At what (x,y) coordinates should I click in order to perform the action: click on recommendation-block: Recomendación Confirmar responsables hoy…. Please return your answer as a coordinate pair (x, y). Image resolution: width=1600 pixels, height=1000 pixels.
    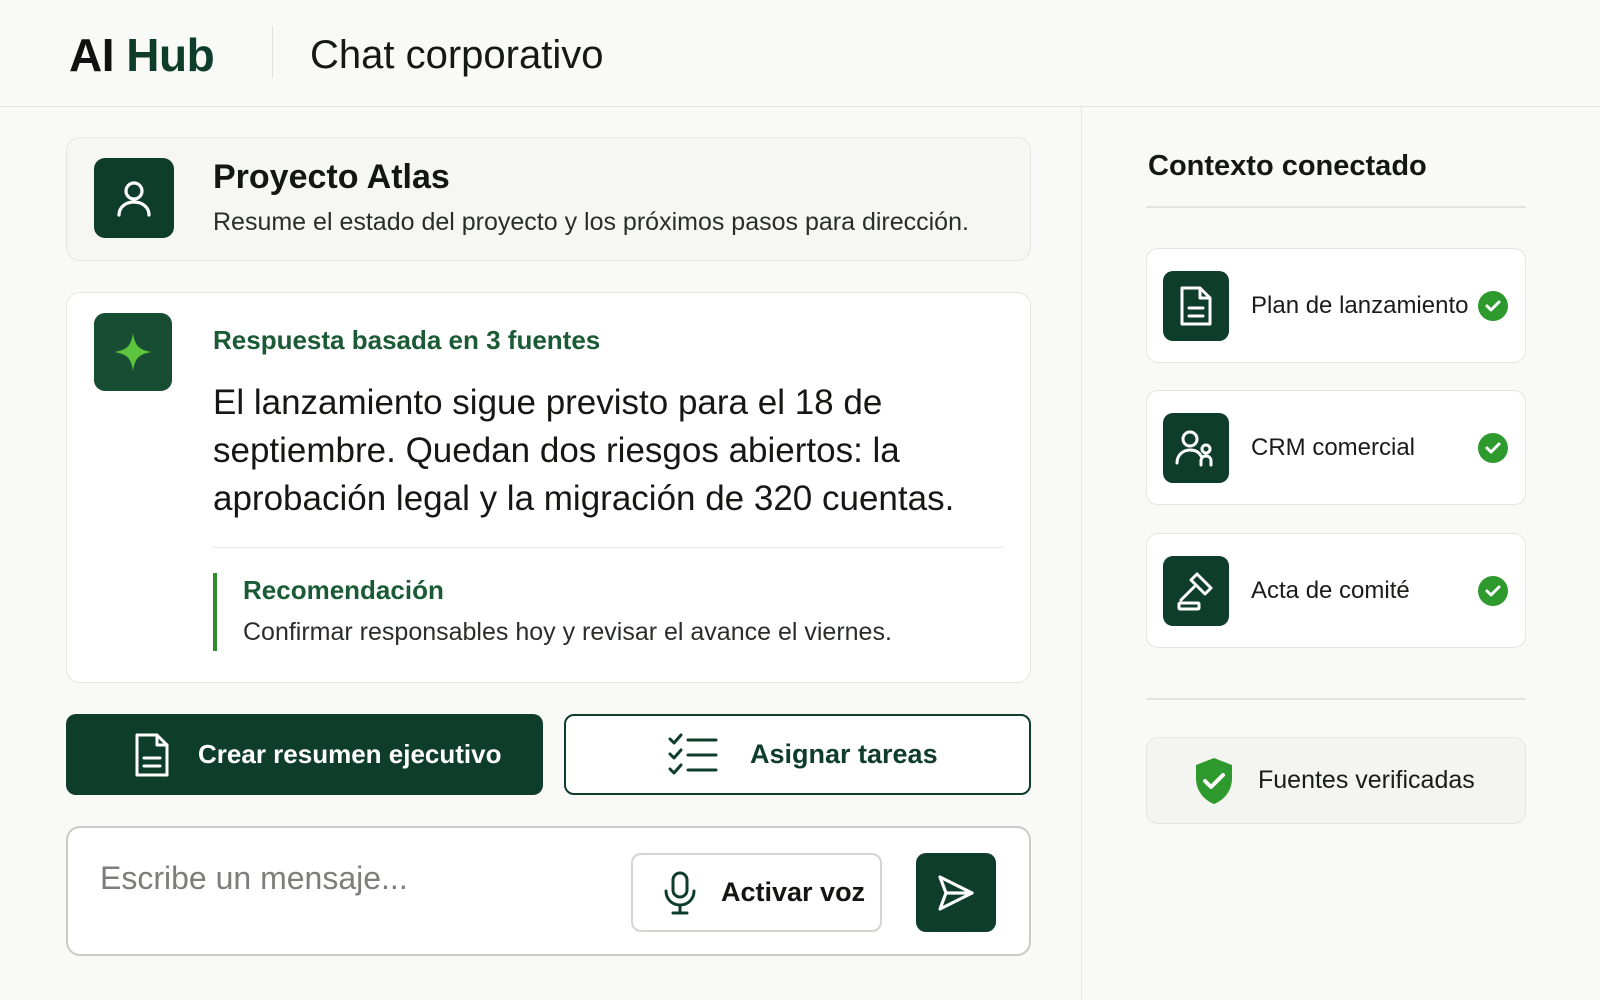
    Looking at the image, I should click on (552, 612).